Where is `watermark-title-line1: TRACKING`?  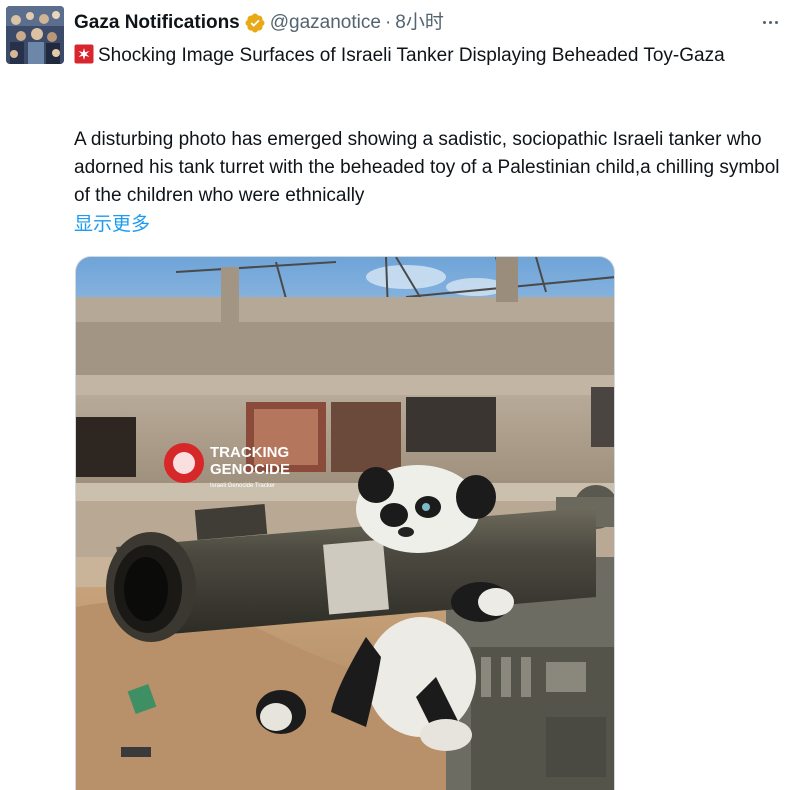
watermark-title-line1: TRACKING is located at coordinates (249, 452).